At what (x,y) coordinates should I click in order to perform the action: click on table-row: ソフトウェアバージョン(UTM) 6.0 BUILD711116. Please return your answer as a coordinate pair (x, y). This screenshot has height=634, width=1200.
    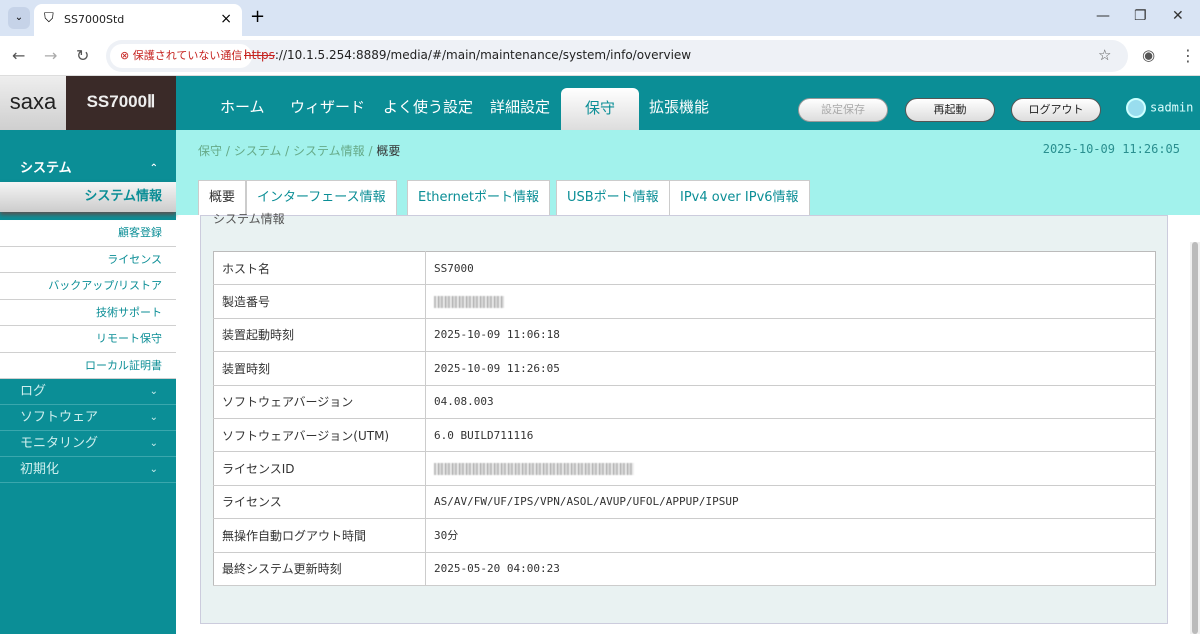
    Looking at the image, I should click on (684, 435).